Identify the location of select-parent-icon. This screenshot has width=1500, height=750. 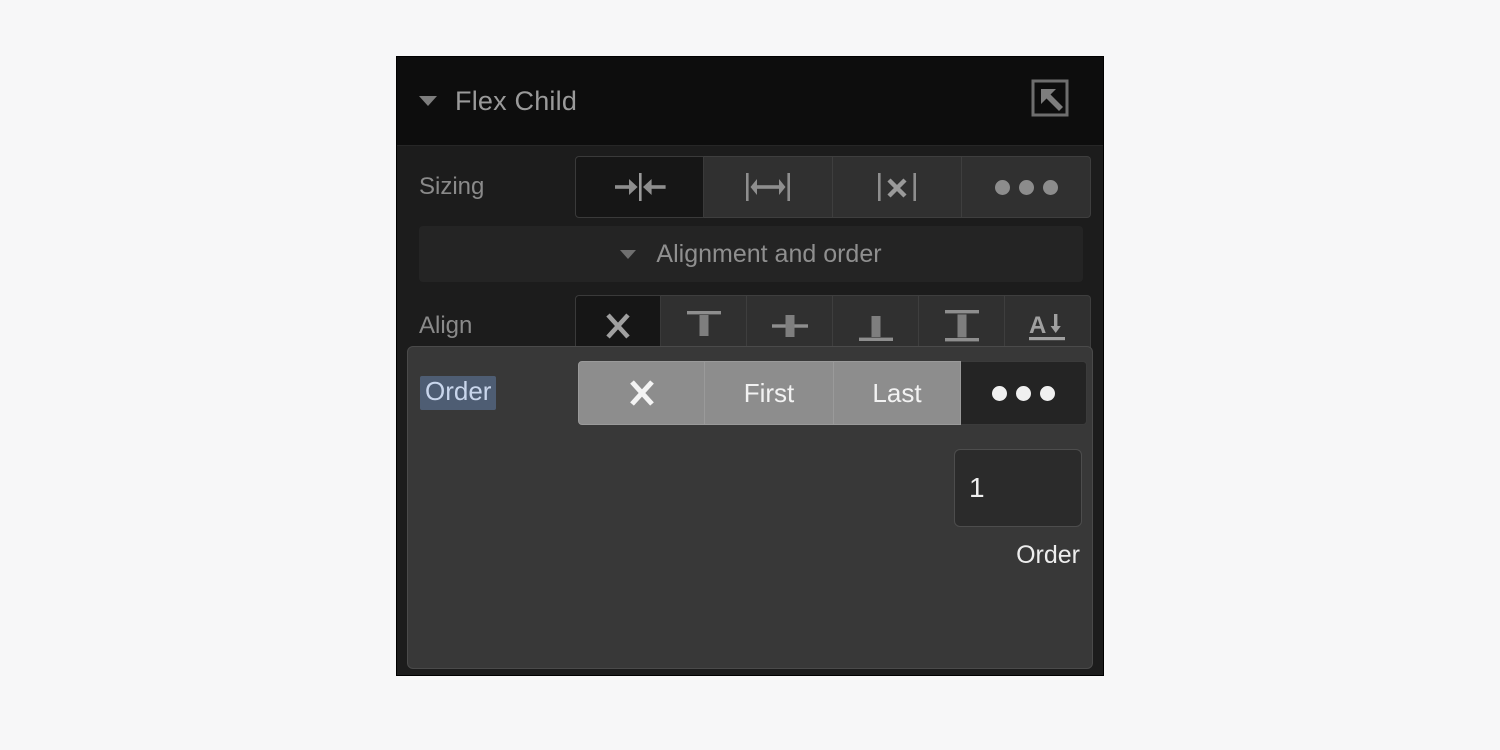
(1053, 101).